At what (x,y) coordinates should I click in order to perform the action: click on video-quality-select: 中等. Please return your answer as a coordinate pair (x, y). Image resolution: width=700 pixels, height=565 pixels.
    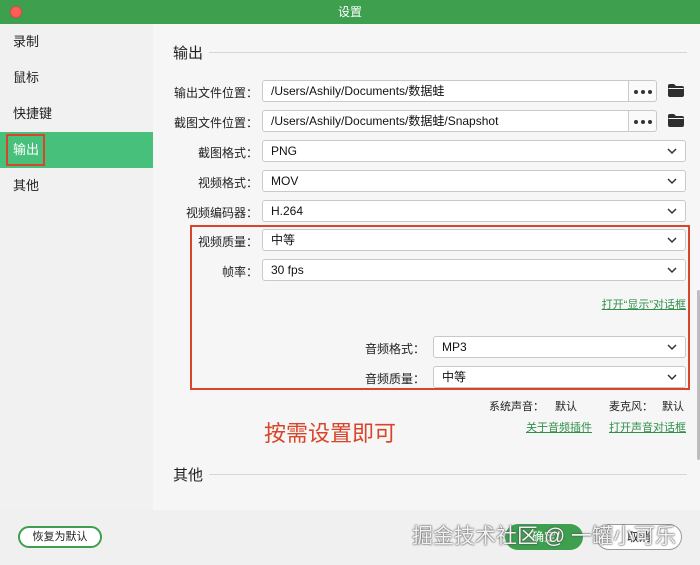
    Looking at the image, I should click on (474, 240).